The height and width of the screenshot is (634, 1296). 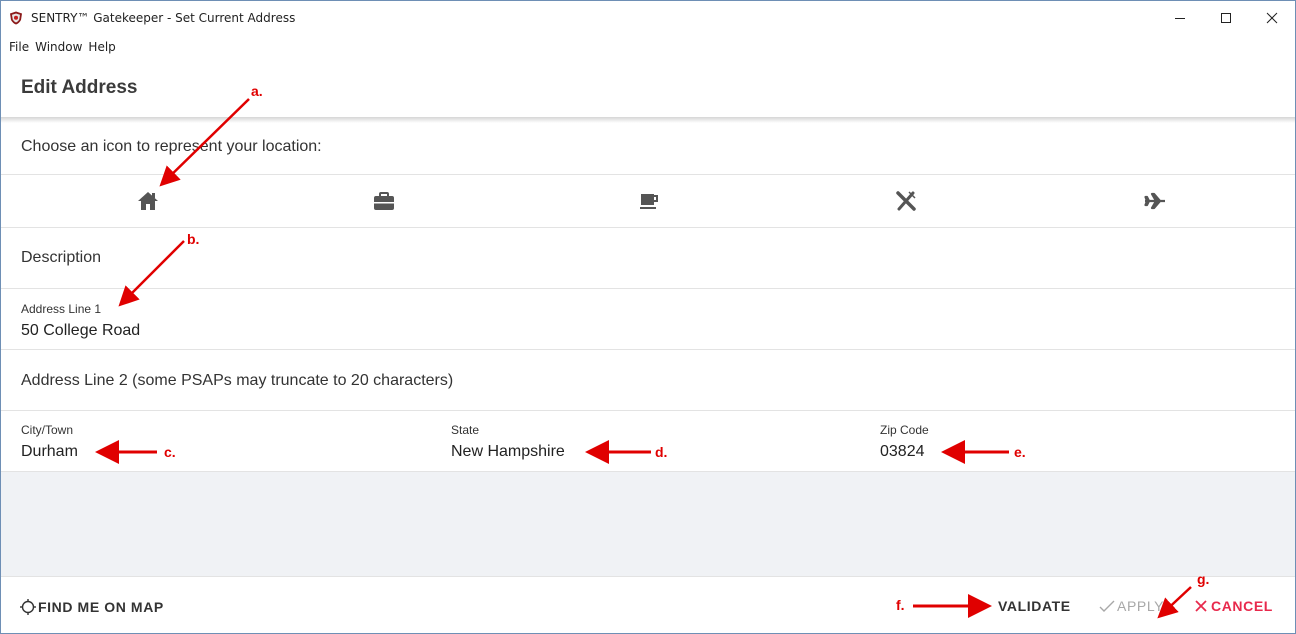 I want to click on sentry-shield-icon, so click(x=16, y=18).